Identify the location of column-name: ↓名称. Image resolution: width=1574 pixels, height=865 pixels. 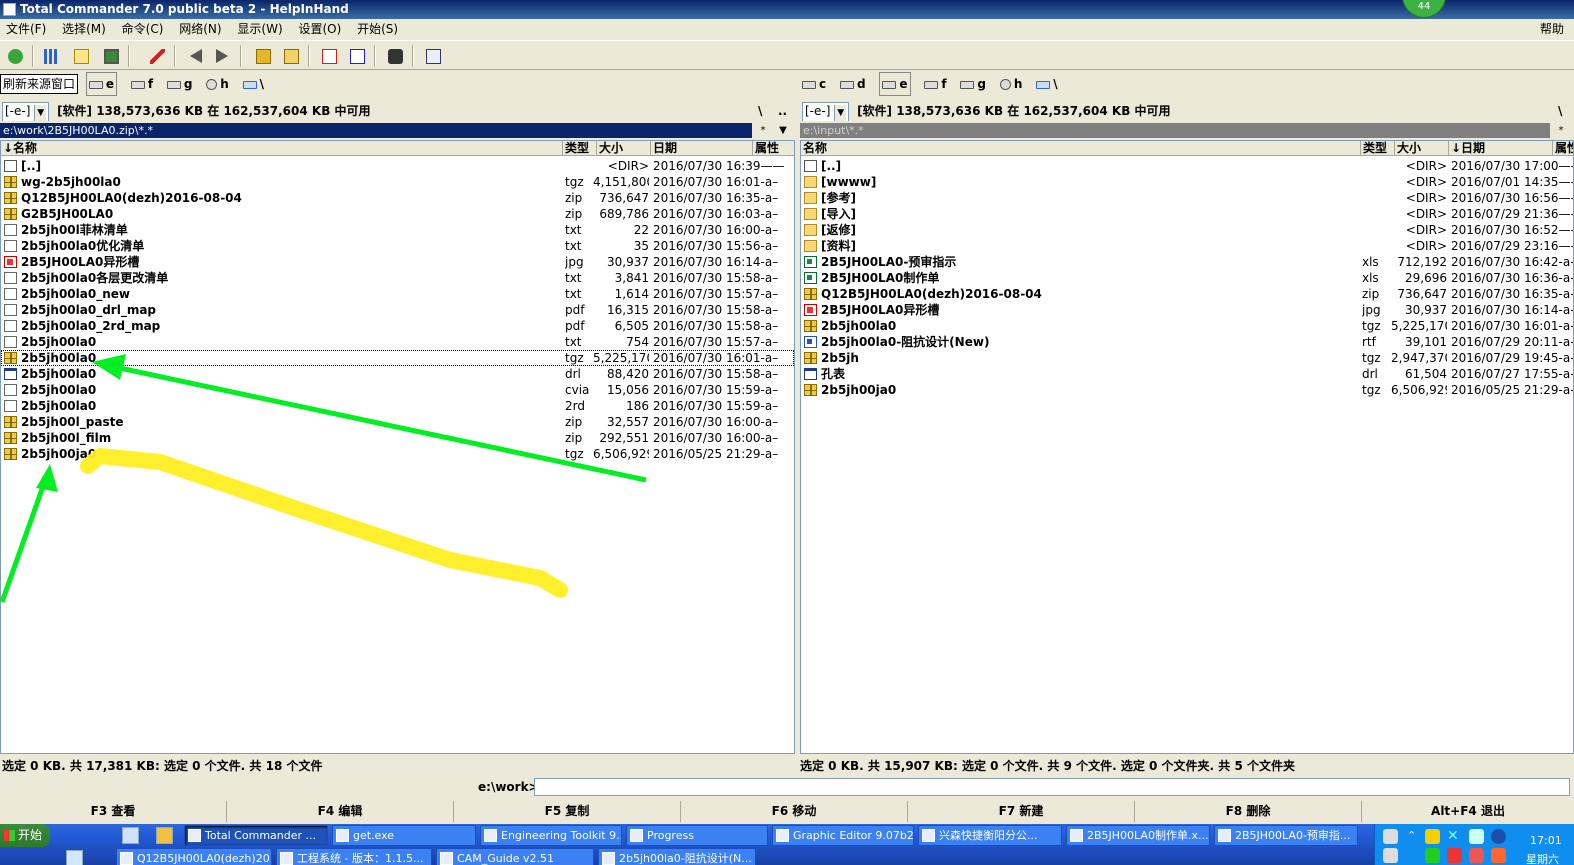
(283, 148).